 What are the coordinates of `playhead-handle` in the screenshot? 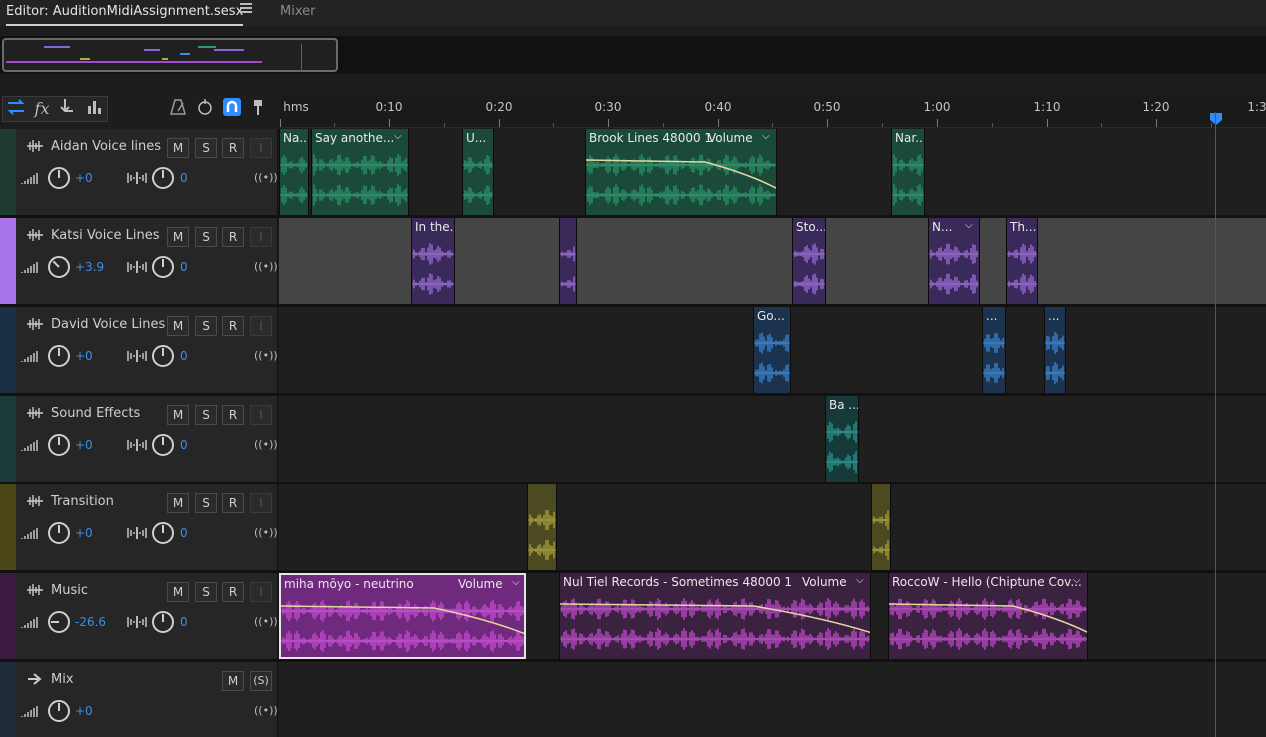 It's located at (1216, 119).